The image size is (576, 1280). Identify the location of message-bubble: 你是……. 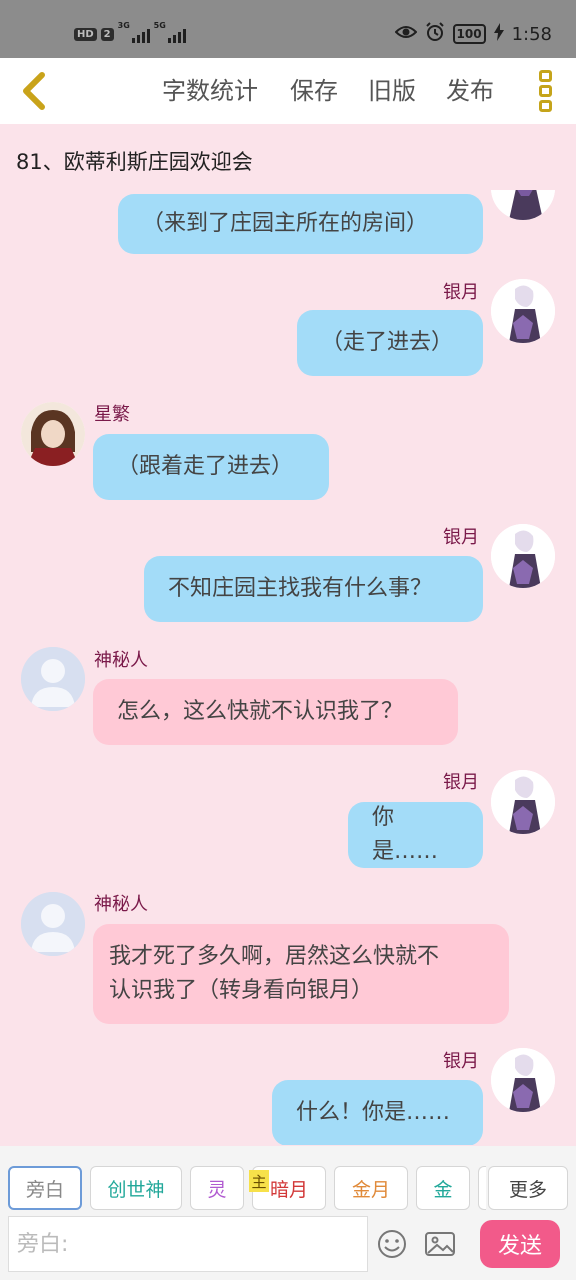
(415, 835).